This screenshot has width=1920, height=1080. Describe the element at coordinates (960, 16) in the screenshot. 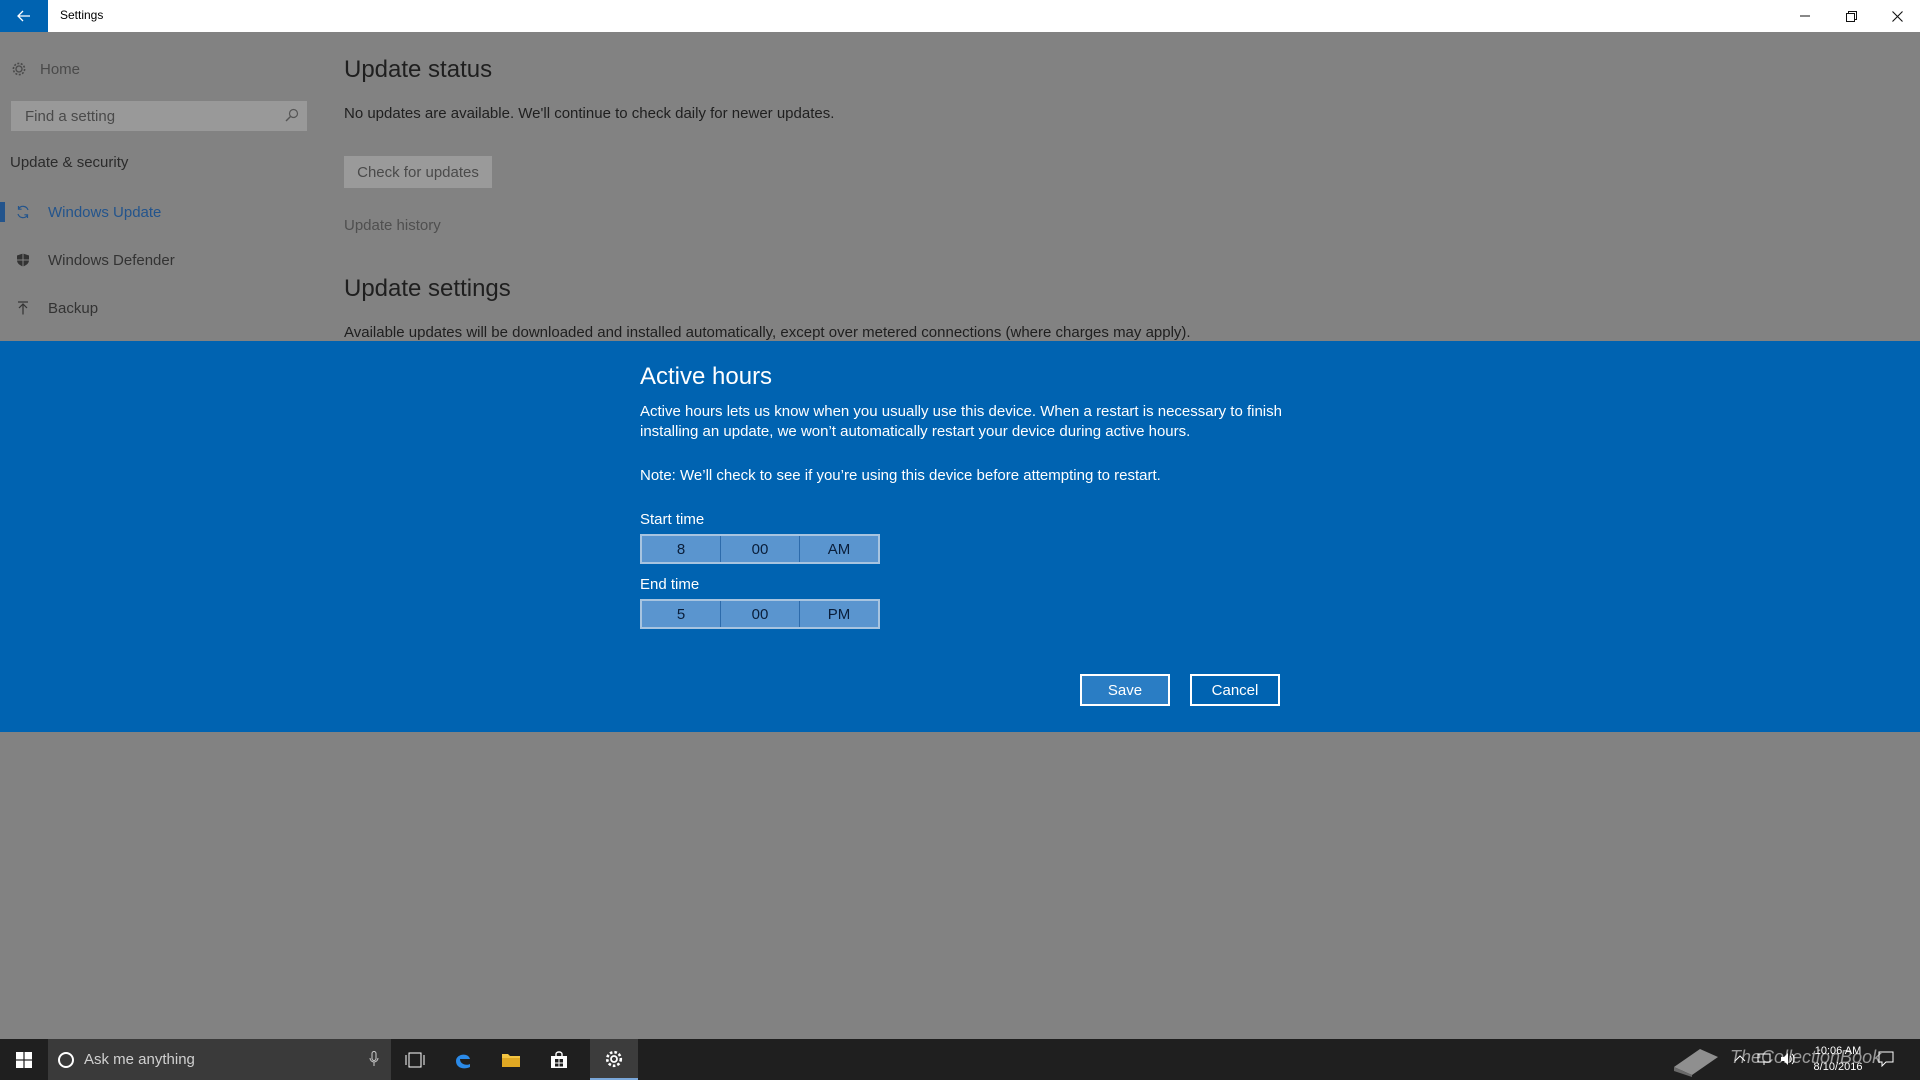

I see `title-bar: Settings` at that location.